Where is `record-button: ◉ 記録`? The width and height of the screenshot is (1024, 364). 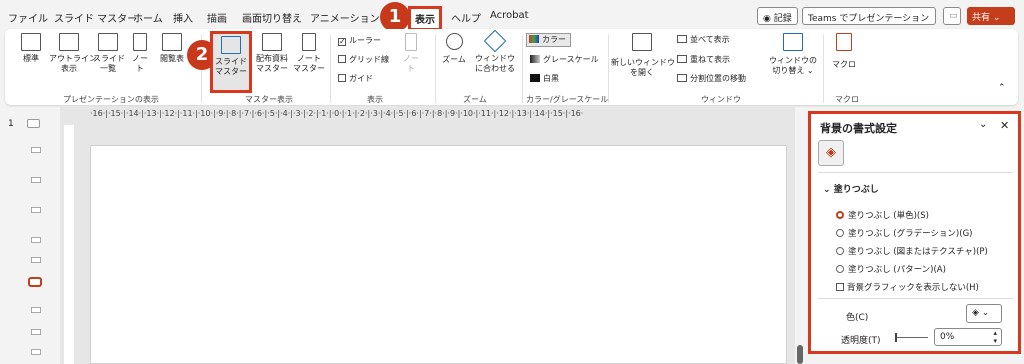 record-button: ◉ 記録 is located at coordinates (777, 16).